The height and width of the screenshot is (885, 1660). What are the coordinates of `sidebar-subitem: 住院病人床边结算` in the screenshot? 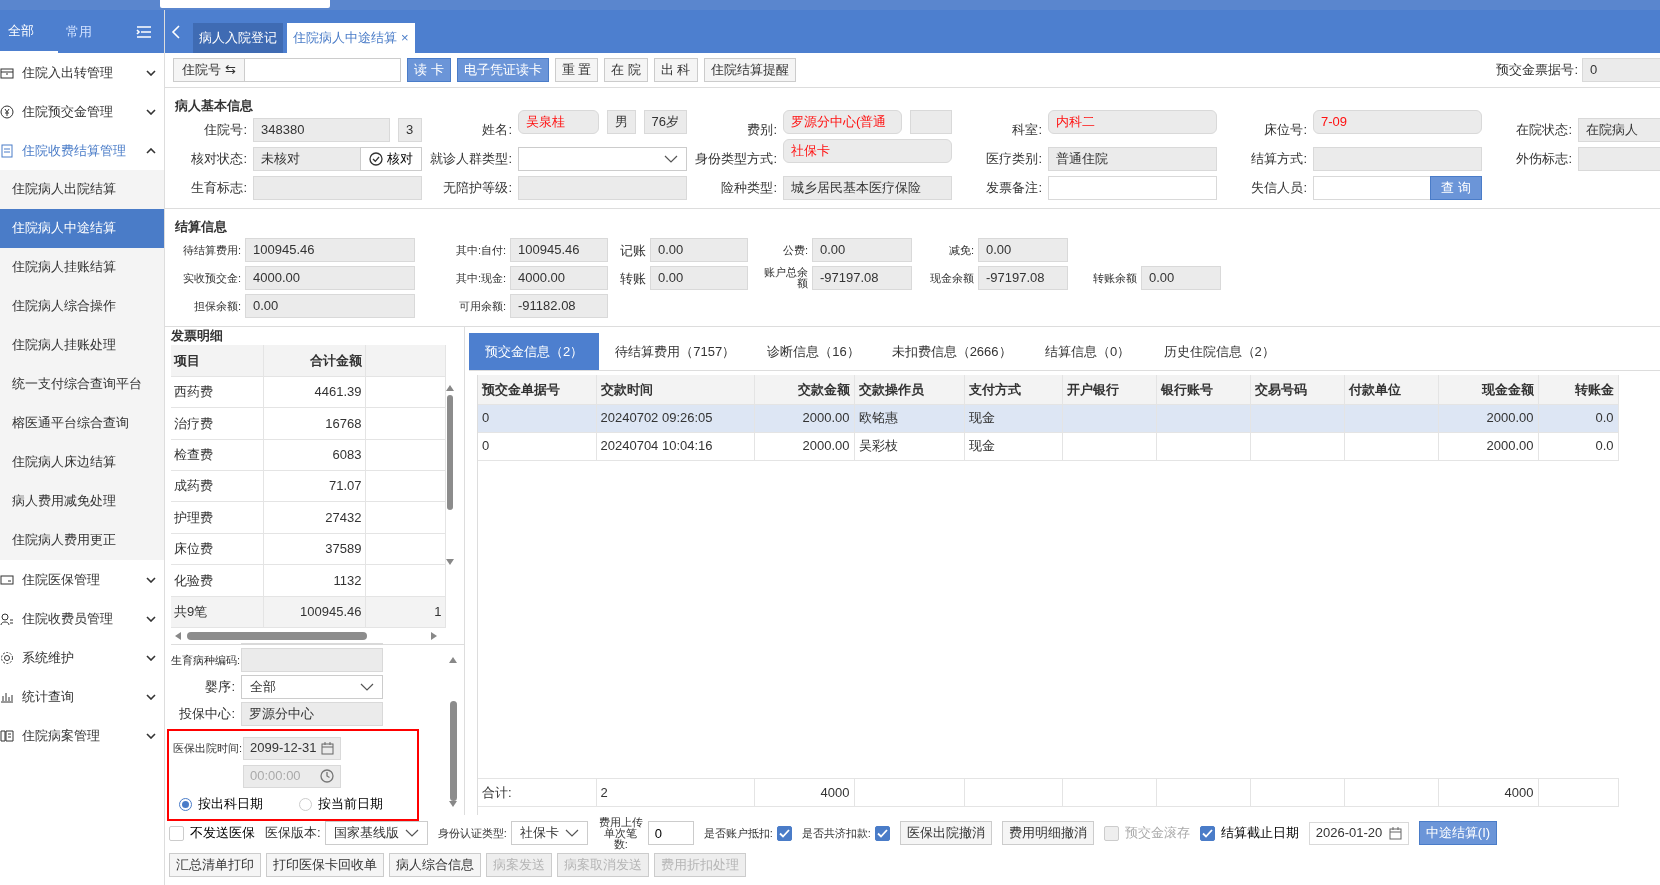 It's located at (82, 462).